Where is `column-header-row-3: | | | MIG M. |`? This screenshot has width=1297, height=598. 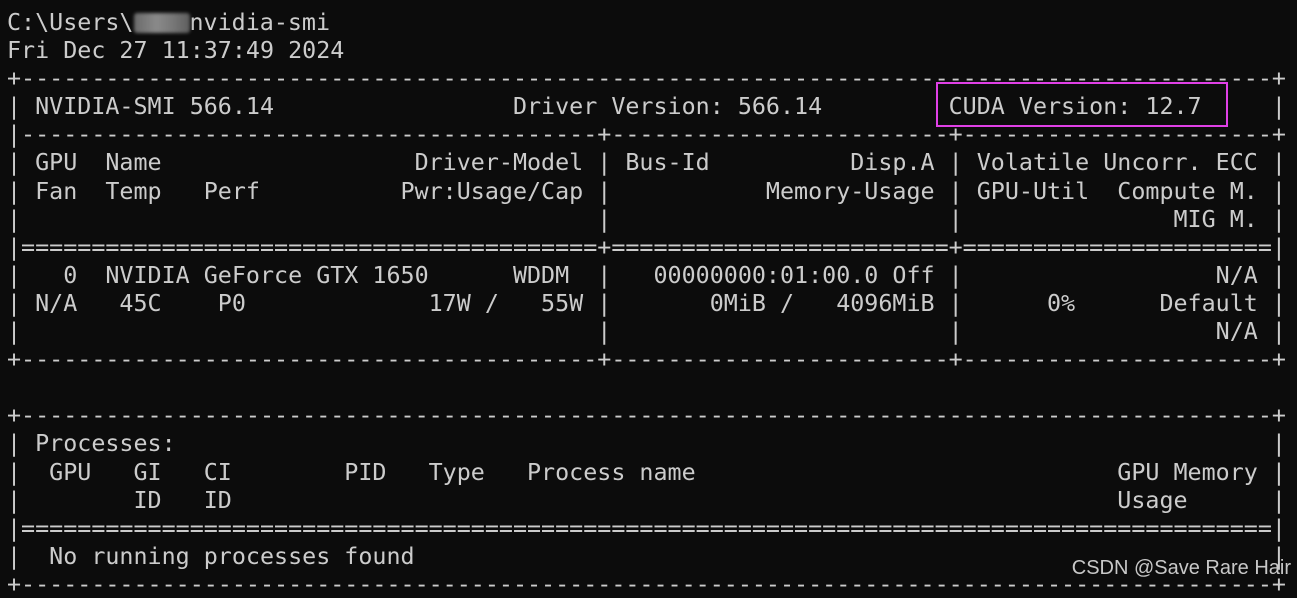
column-header-row-3: | | | MIG M. | is located at coordinates (646, 218).